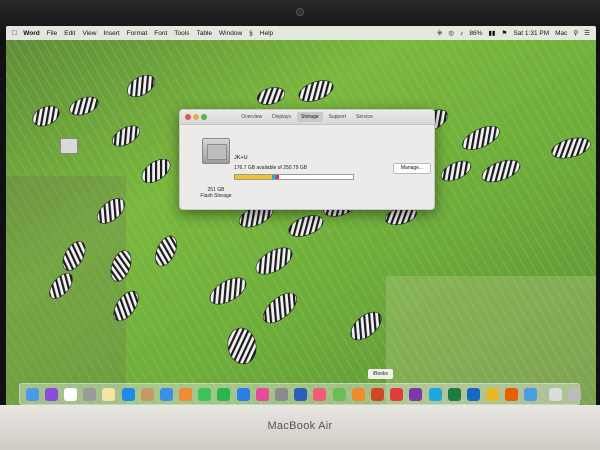 This screenshot has height=450, width=600. What do you see at coordinates (473, 394) in the screenshot?
I see `outlook-icon` at bounding box center [473, 394].